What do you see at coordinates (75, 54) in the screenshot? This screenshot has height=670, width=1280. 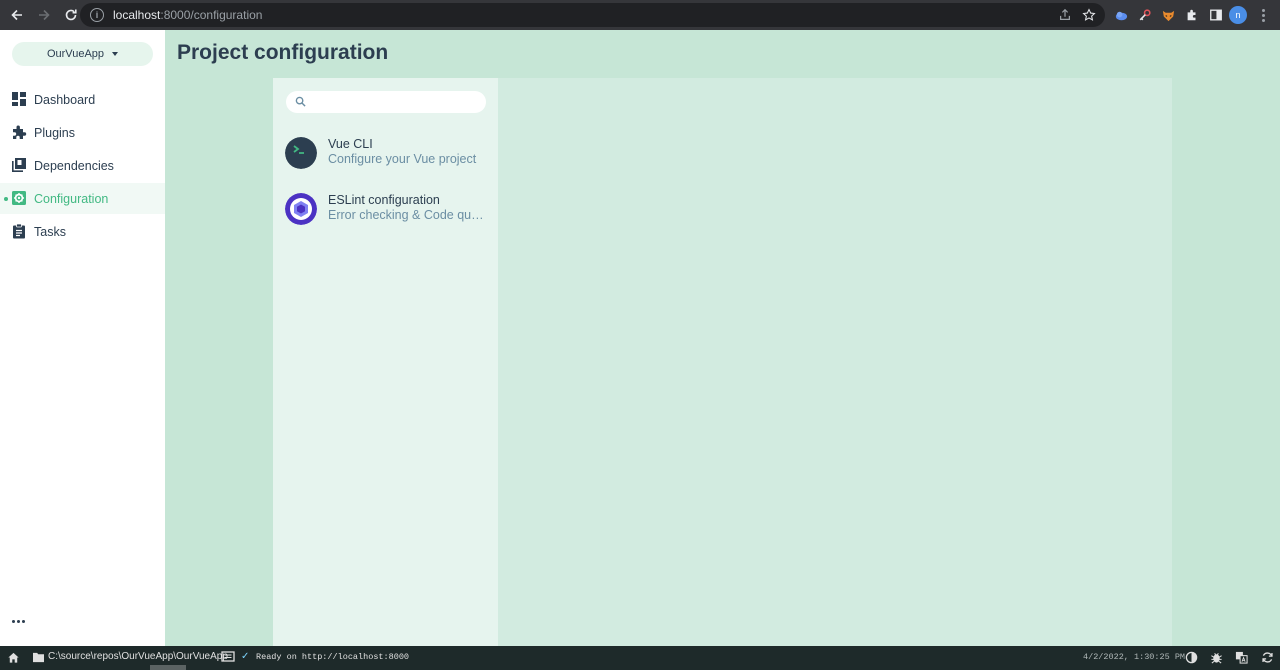 I see `project-name: OurVueApp` at bounding box center [75, 54].